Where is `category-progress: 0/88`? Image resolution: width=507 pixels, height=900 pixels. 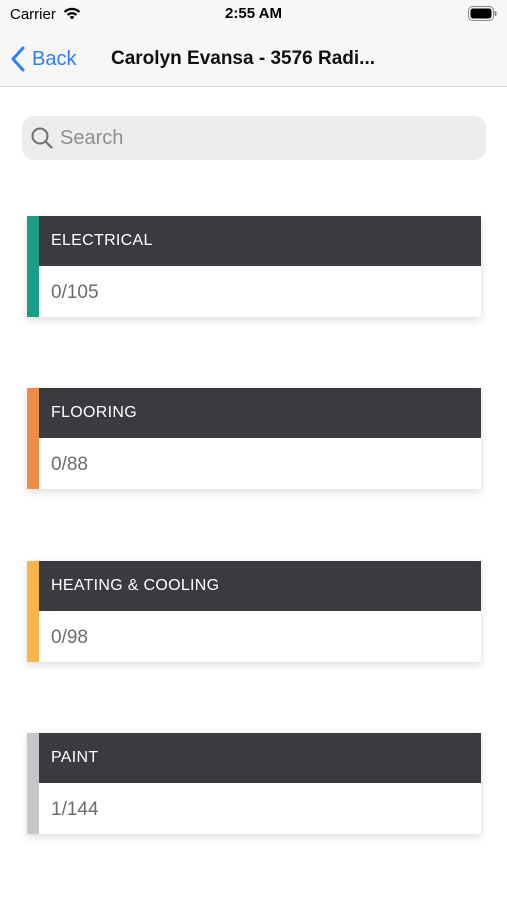
category-progress: 0/88 is located at coordinates (69, 464).